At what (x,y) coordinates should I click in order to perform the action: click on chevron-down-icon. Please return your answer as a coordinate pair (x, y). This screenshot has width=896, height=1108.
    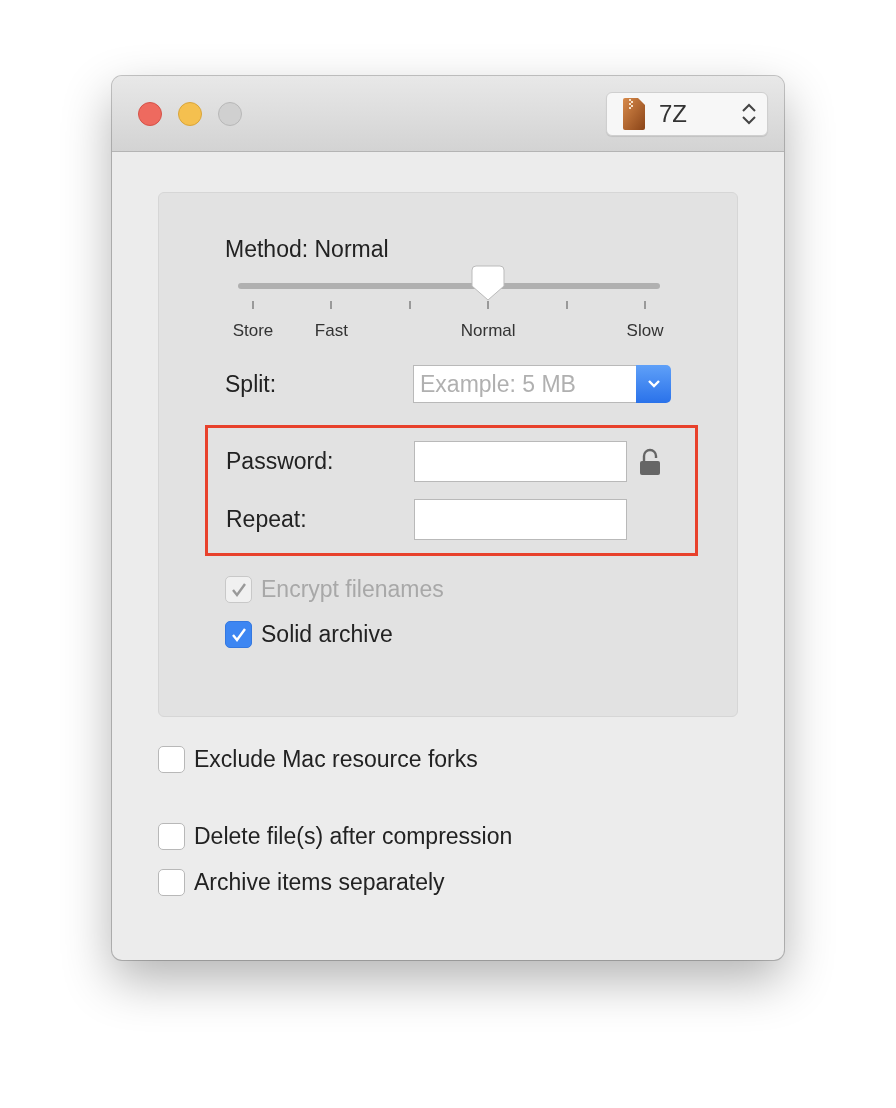
    Looking at the image, I should click on (653, 384).